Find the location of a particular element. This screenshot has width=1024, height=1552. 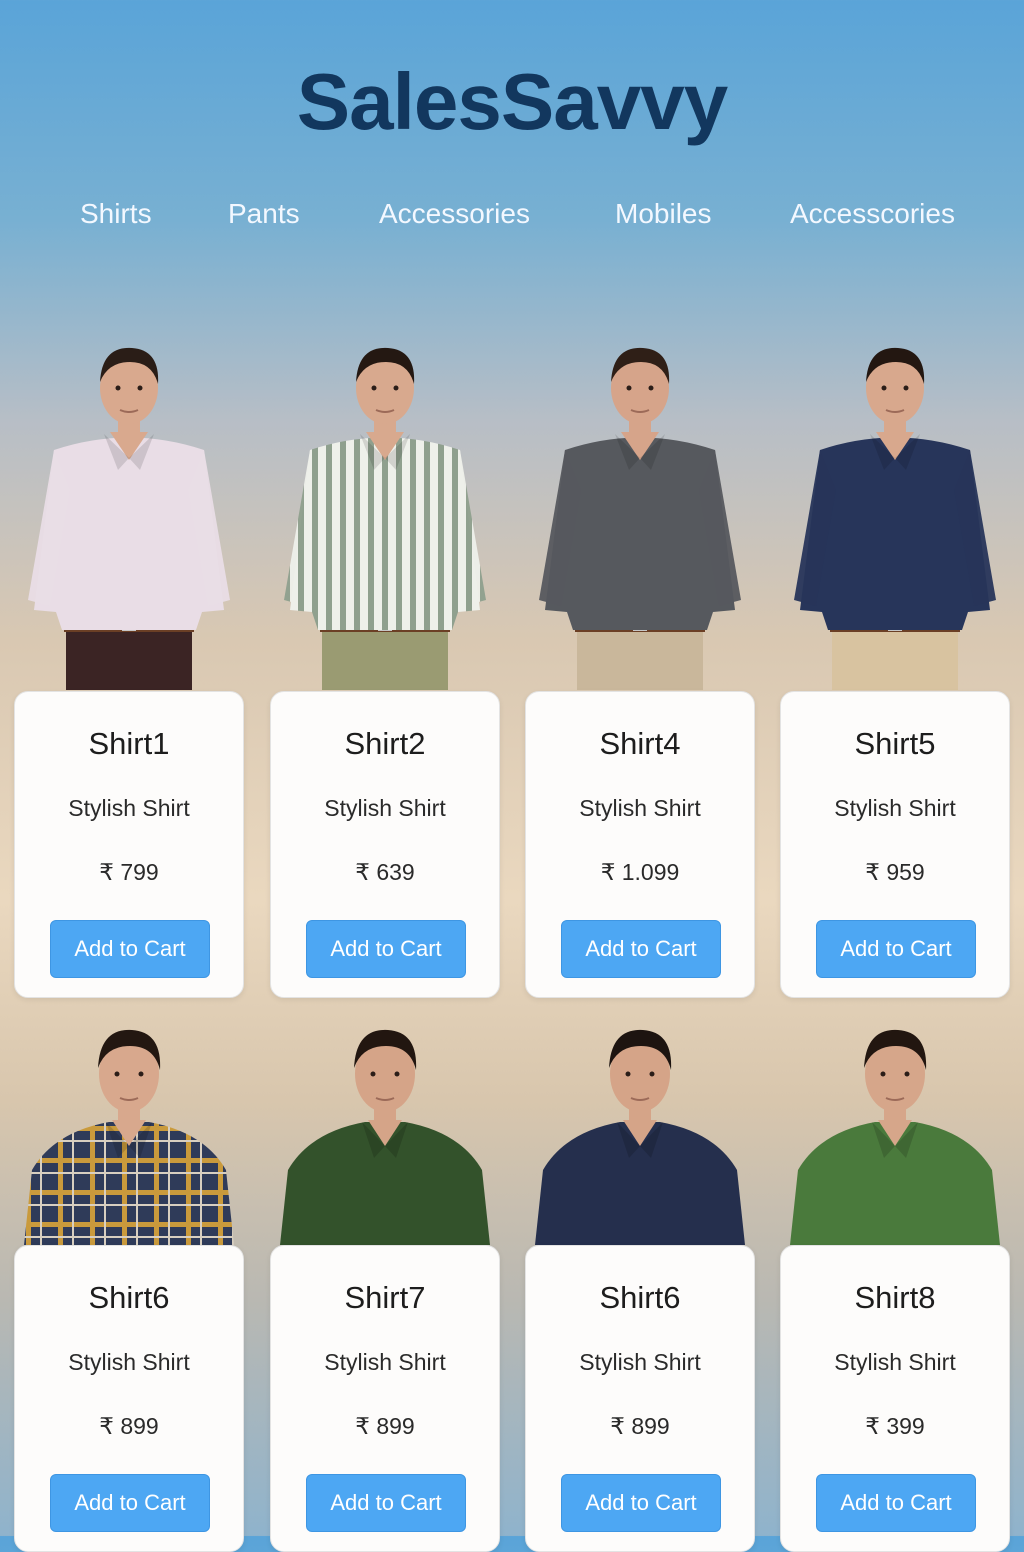

nav-item-accessories-2: Accesscories is located at coordinates (872, 214).